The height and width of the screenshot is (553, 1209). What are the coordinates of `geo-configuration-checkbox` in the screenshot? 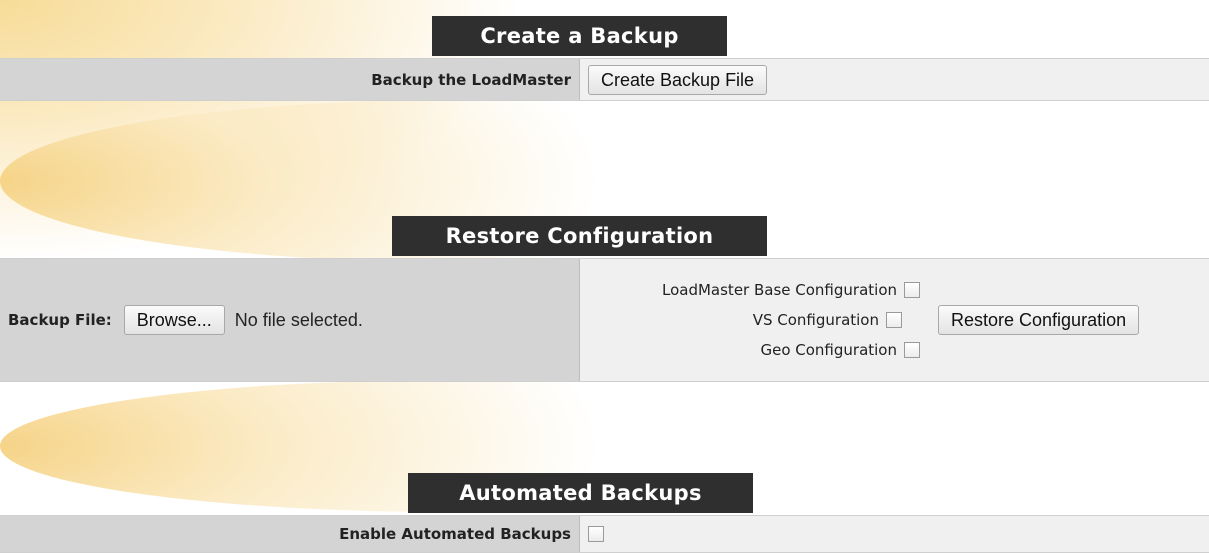 It's located at (912, 350).